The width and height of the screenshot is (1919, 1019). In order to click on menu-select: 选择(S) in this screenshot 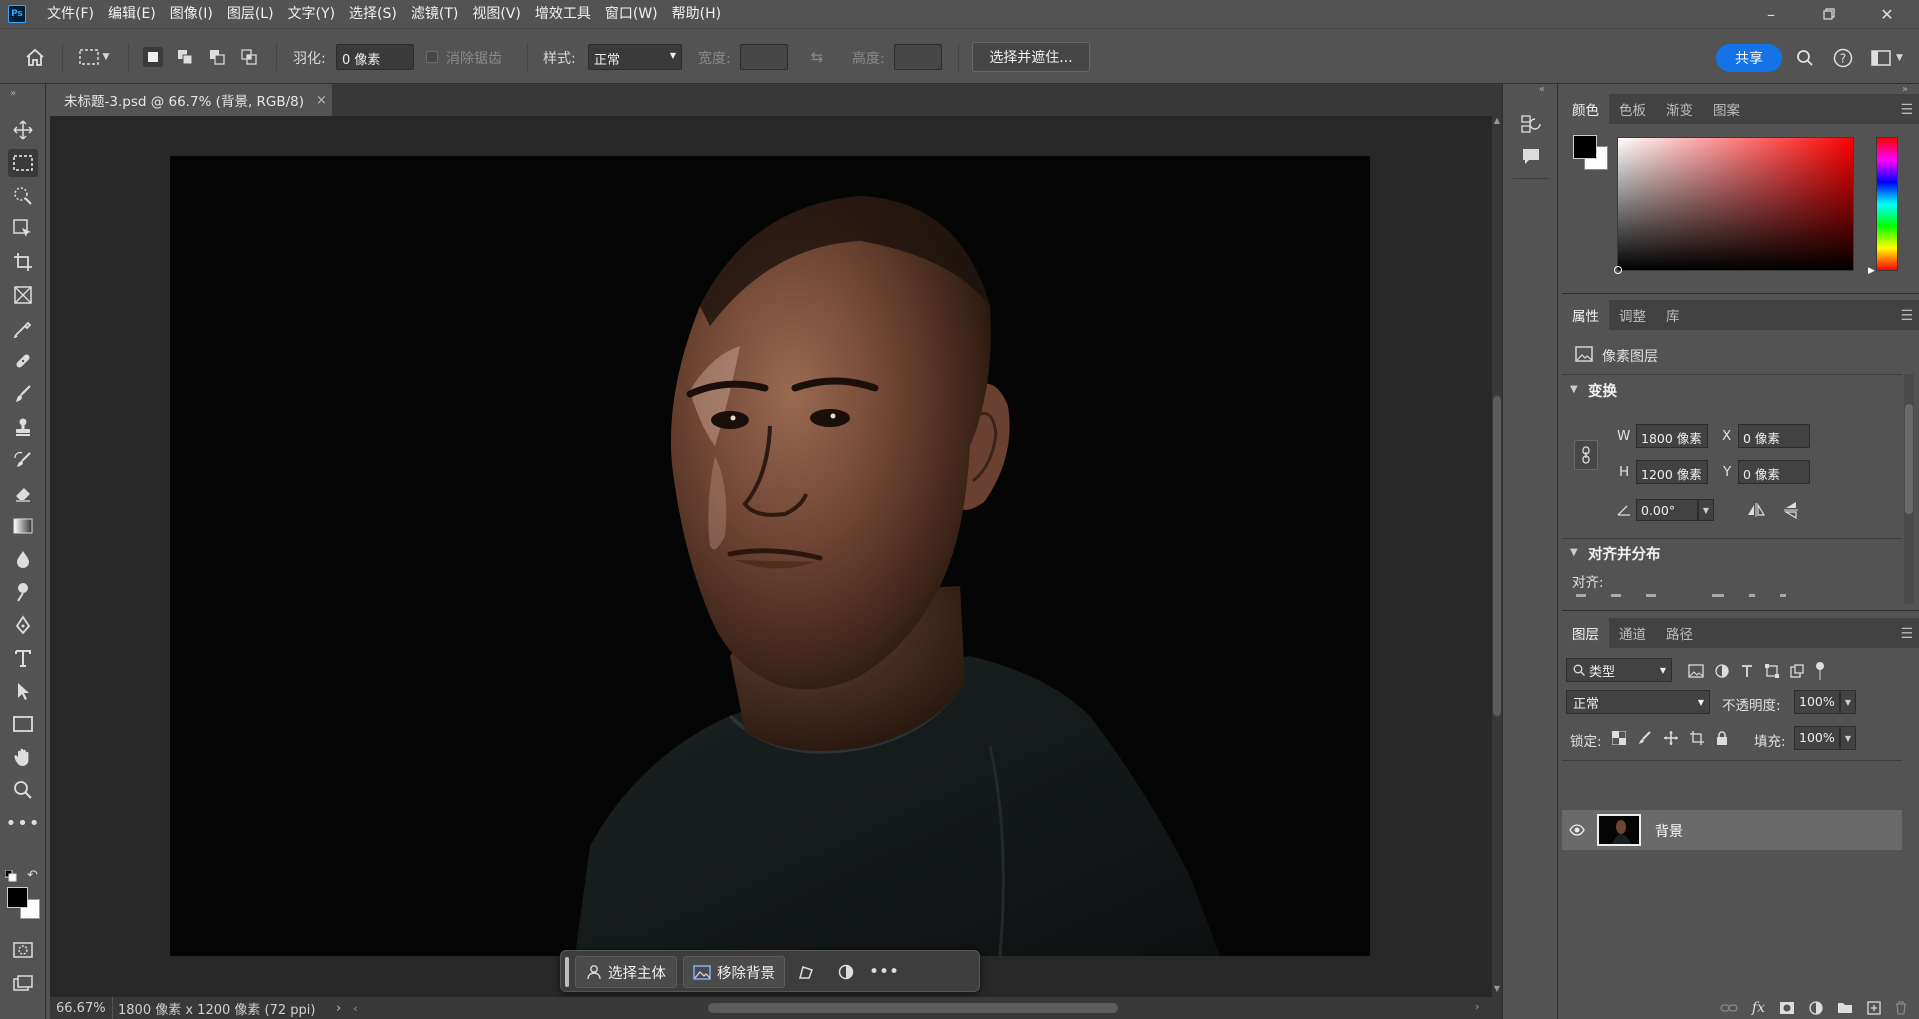, I will do `click(373, 14)`.